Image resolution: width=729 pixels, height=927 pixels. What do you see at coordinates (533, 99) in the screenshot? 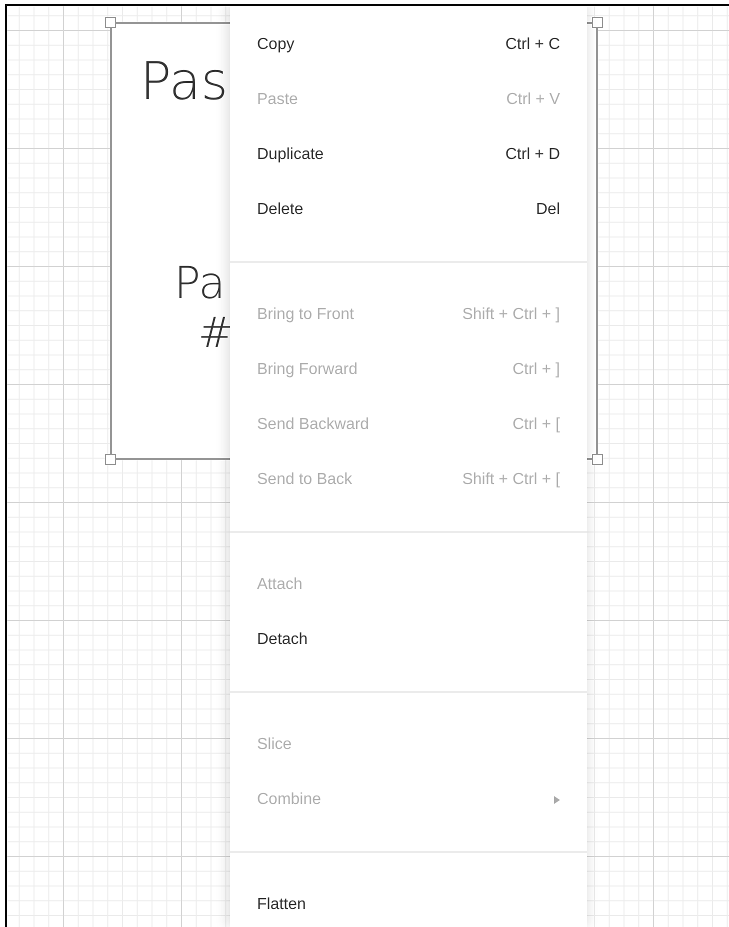
I see `shortcut-text: Ctrl + V` at bounding box center [533, 99].